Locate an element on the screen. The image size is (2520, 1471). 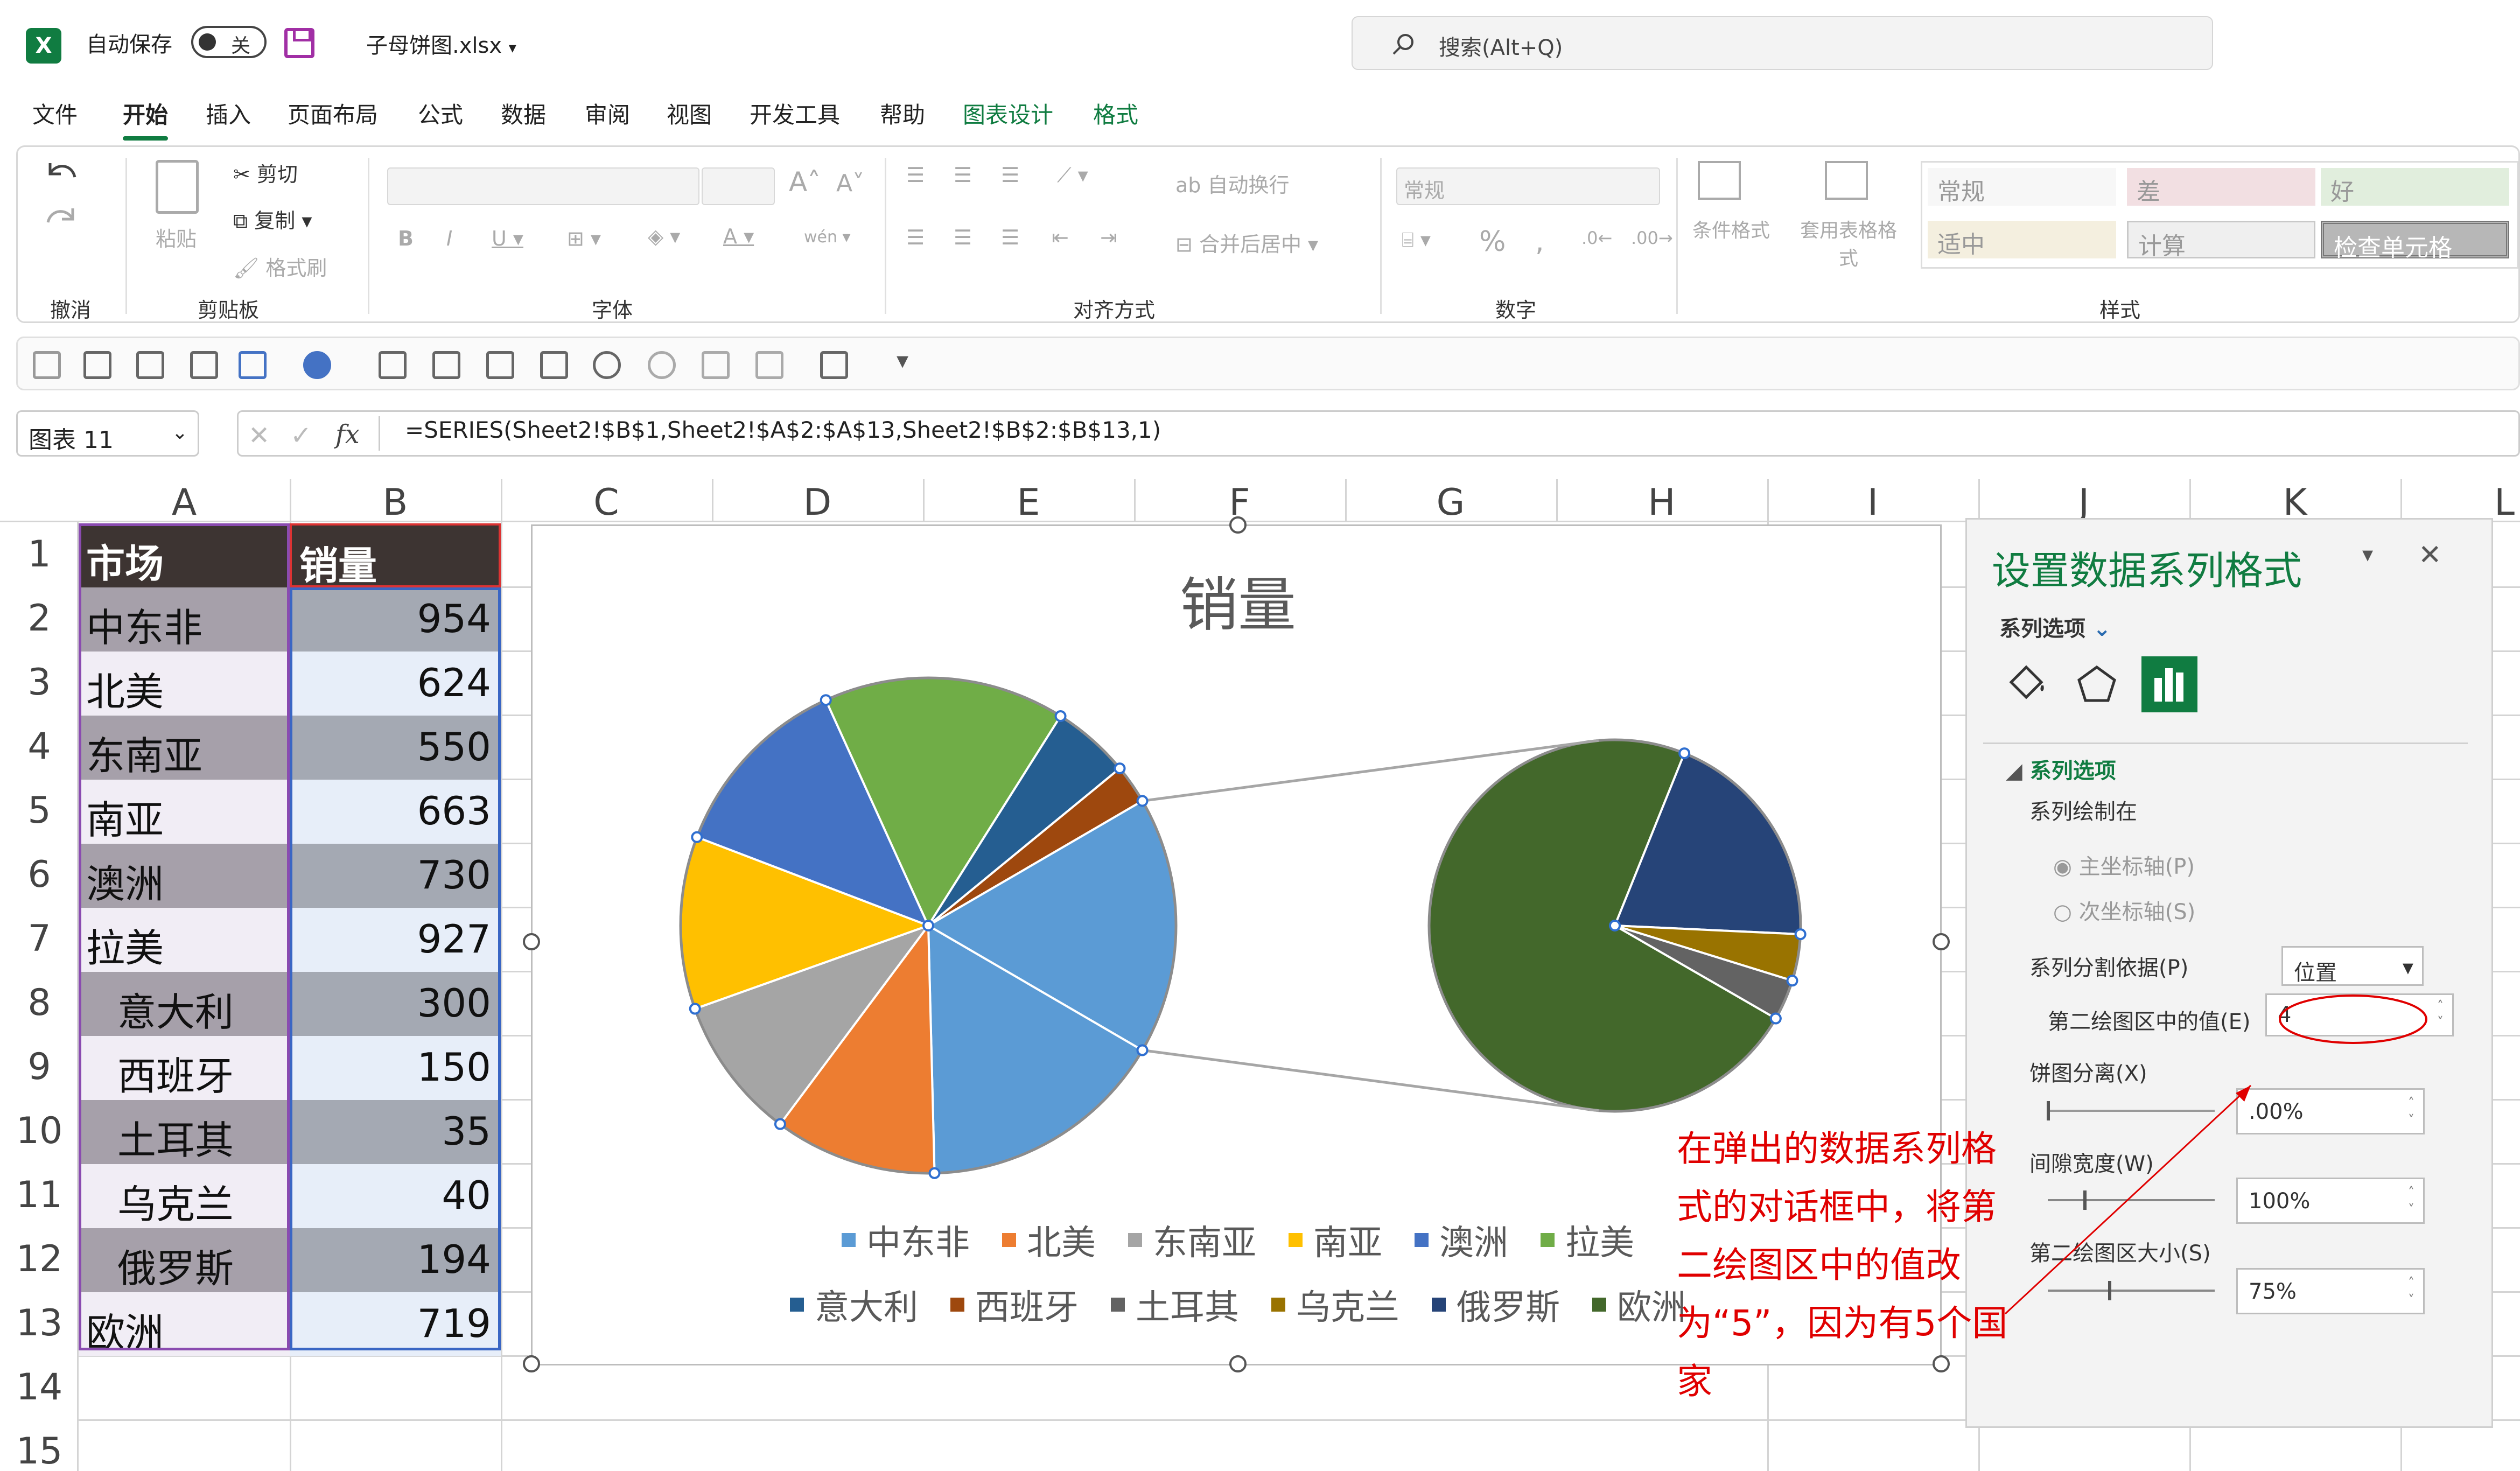
row-header-5: 5 is located at coordinates (39, 810).